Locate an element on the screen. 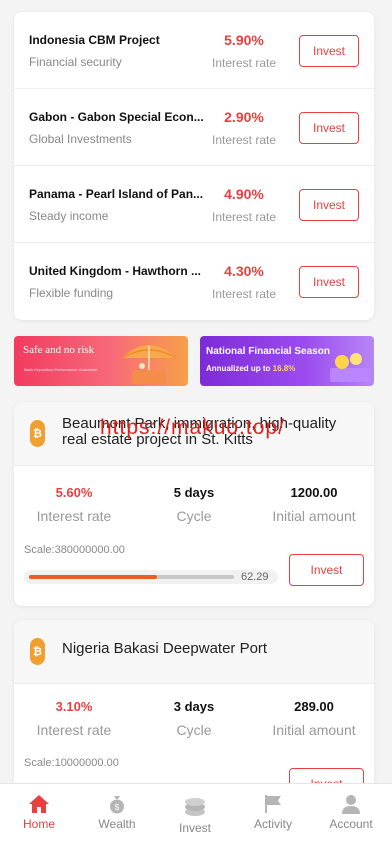 The image size is (392, 845). umbrella-illustration-icon is located at coordinates (149, 364).